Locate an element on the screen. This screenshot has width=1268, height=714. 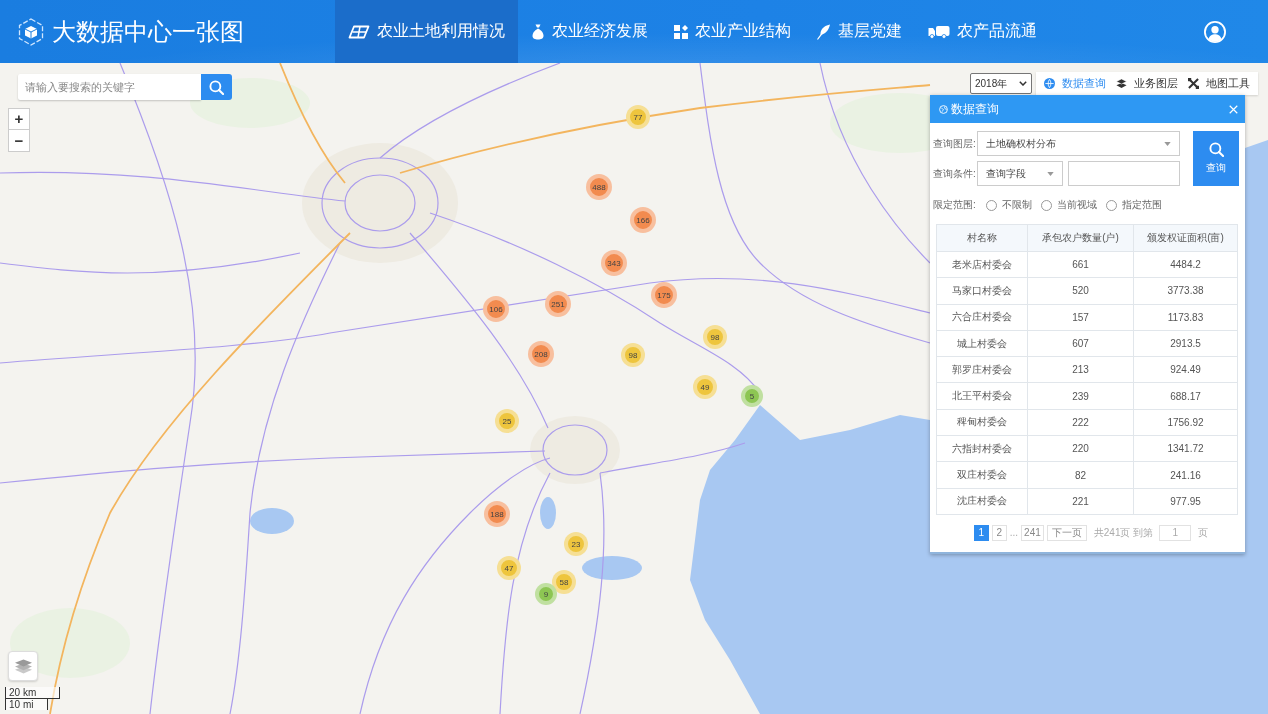
query-button: 查询 is located at coordinates (1216, 158).